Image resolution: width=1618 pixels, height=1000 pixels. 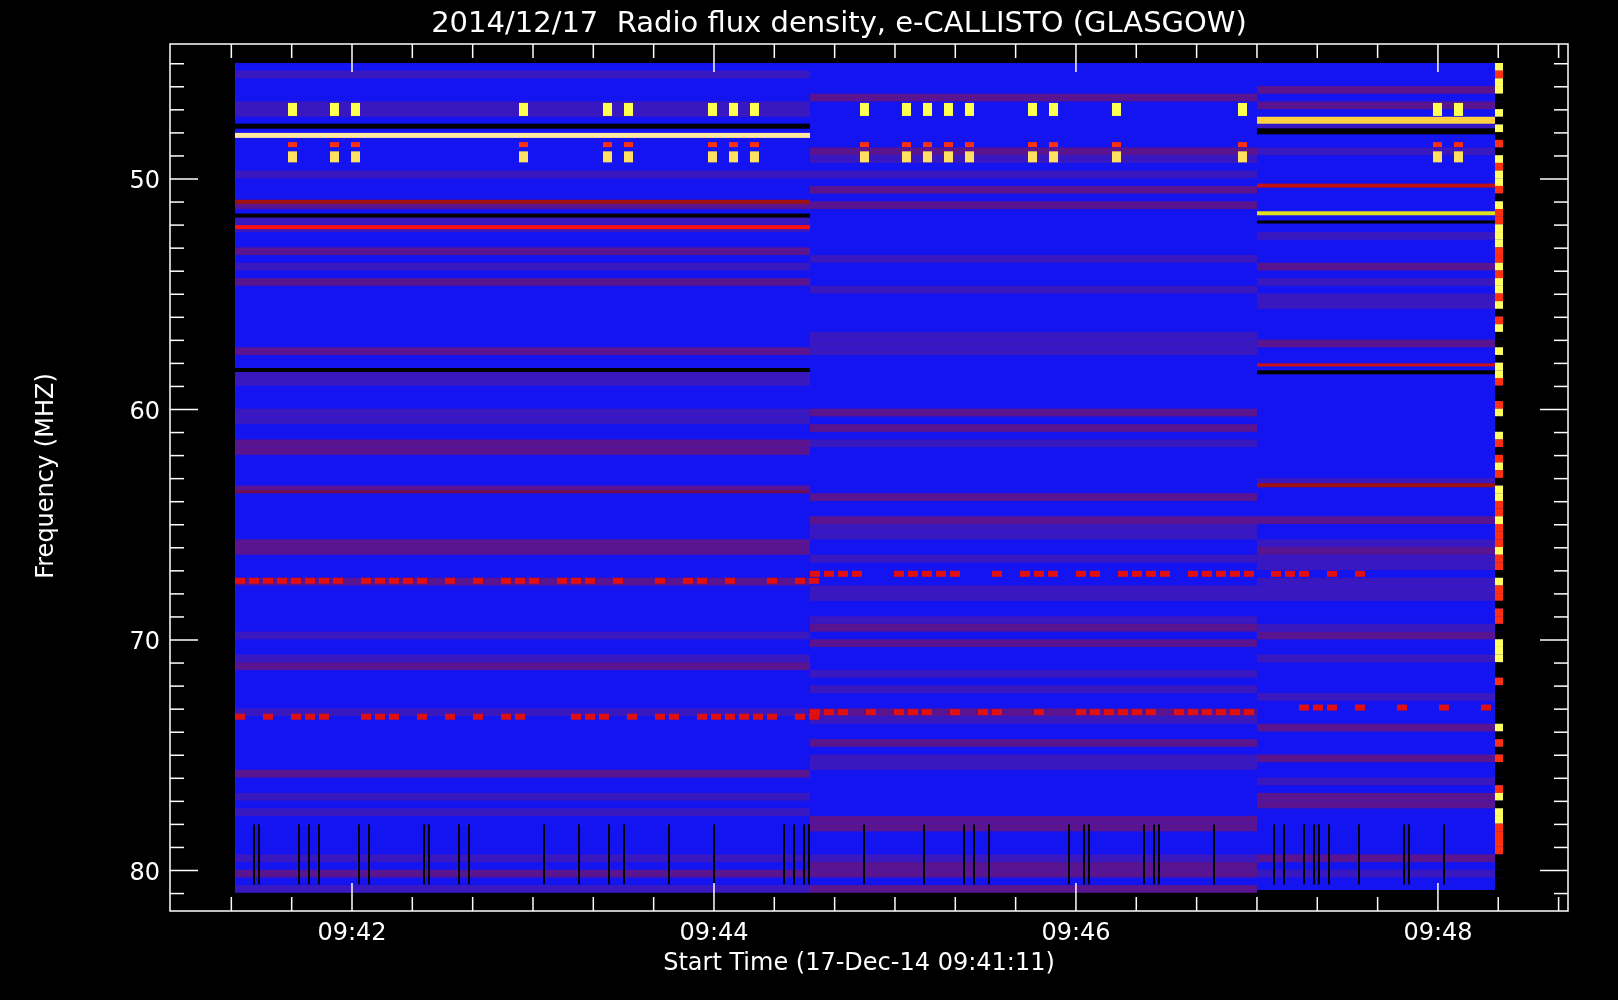 What do you see at coordinates (1438, 932) in the screenshot?
I see `x-tick-label: 09:48` at bounding box center [1438, 932].